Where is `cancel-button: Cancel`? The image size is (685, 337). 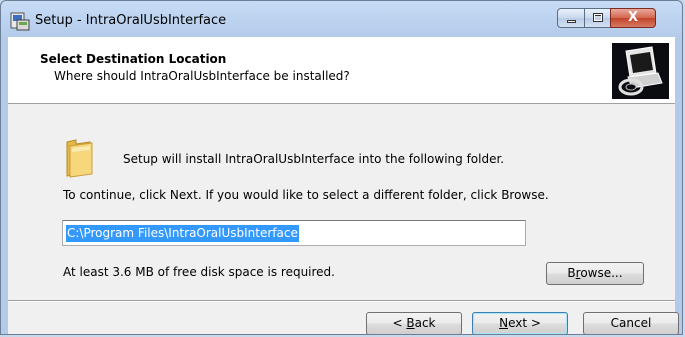
cancel-button: Cancel is located at coordinates (631, 323).